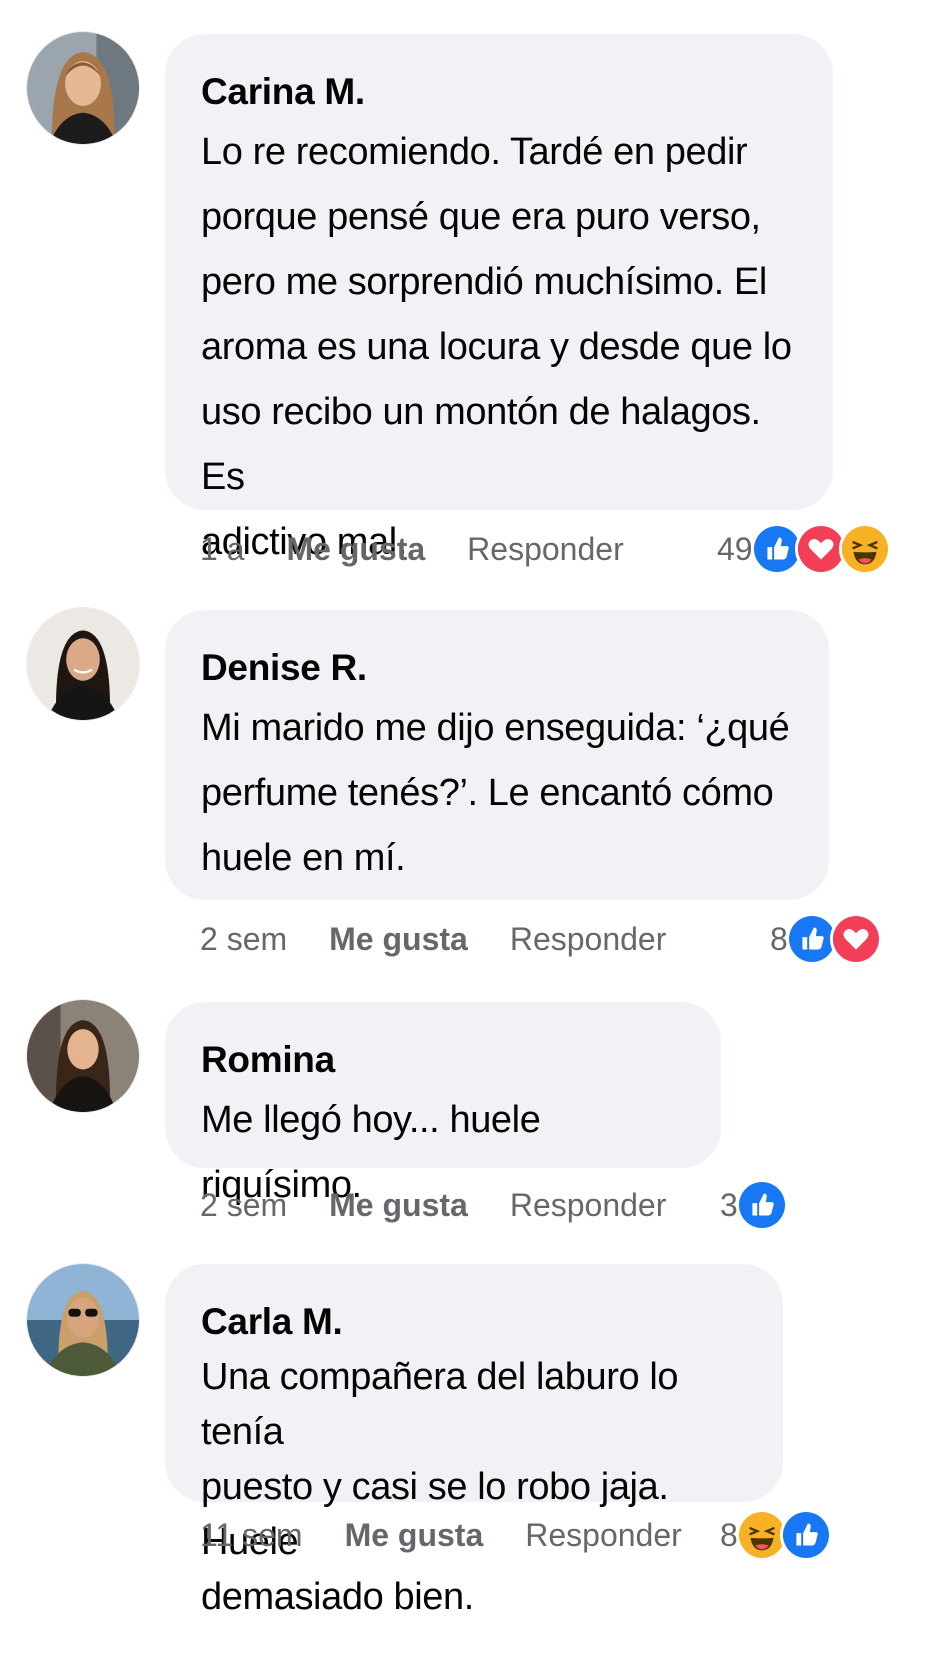 The height and width of the screenshot is (1672, 941). What do you see at coordinates (476, 1322) in the screenshot?
I see `comment-author: Carla M.` at bounding box center [476, 1322].